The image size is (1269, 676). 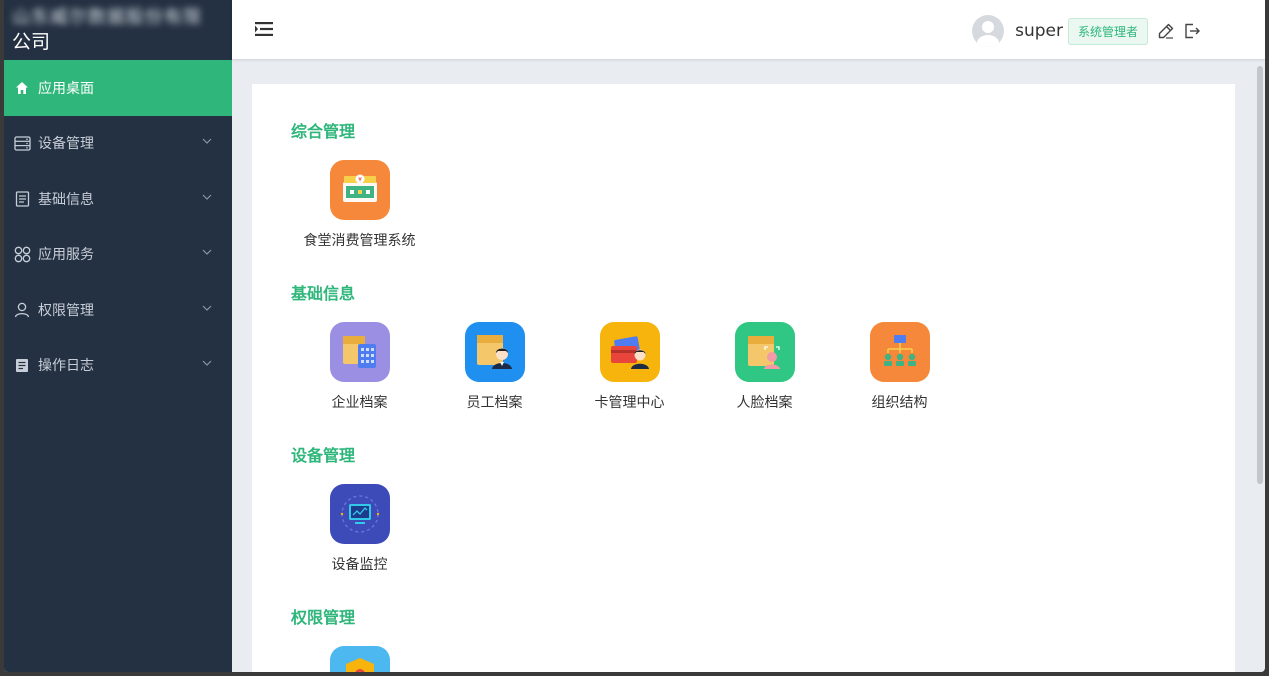 I want to click on username: super, so click(x=1039, y=31).